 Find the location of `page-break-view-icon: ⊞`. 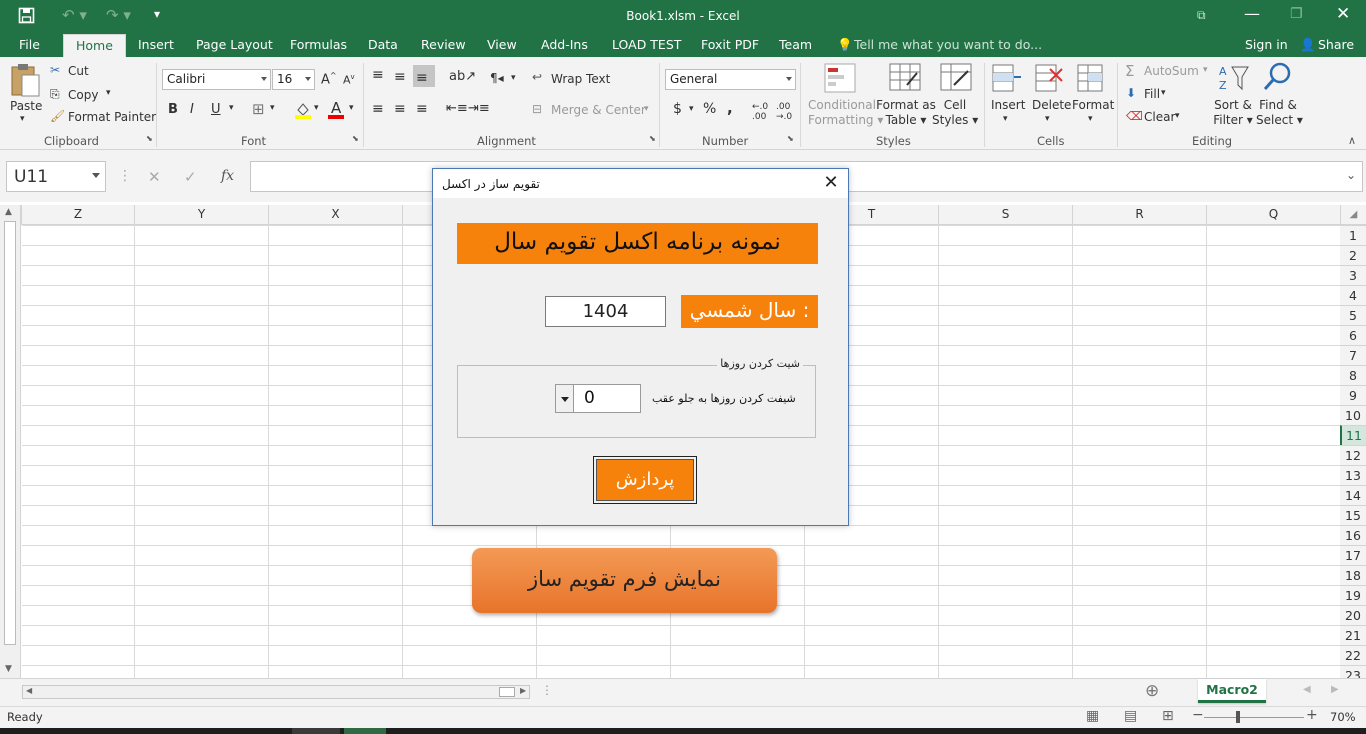

page-break-view-icon: ⊞ is located at coordinates (1168, 716).